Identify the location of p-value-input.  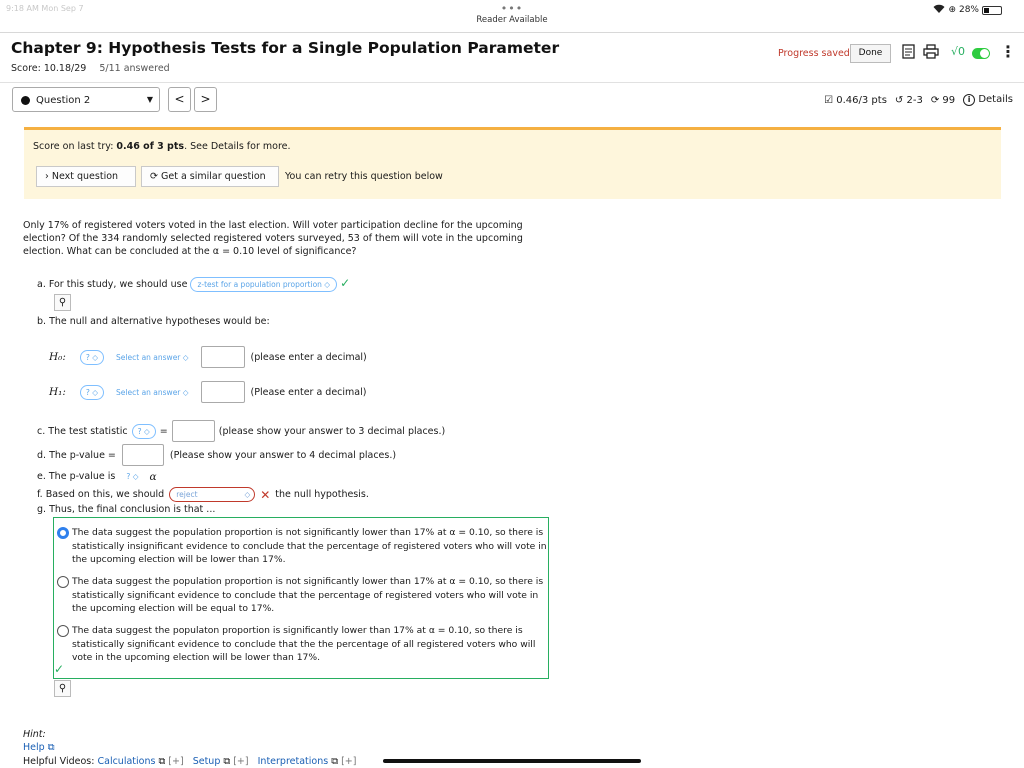
(142, 455).